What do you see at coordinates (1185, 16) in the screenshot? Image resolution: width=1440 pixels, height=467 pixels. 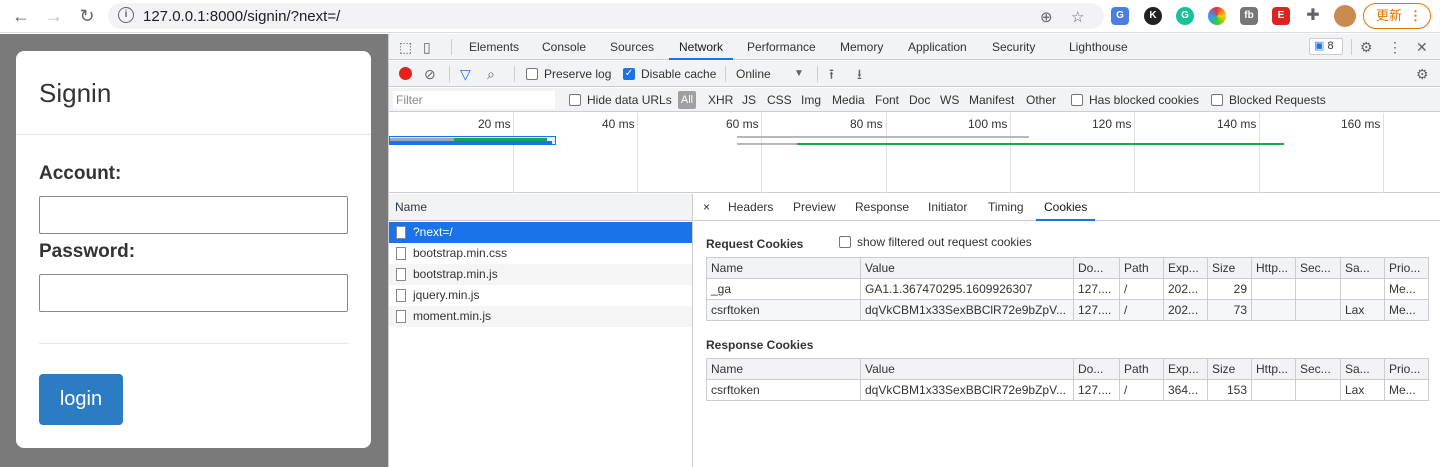 I see `grammarly-icon: G` at bounding box center [1185, 16].